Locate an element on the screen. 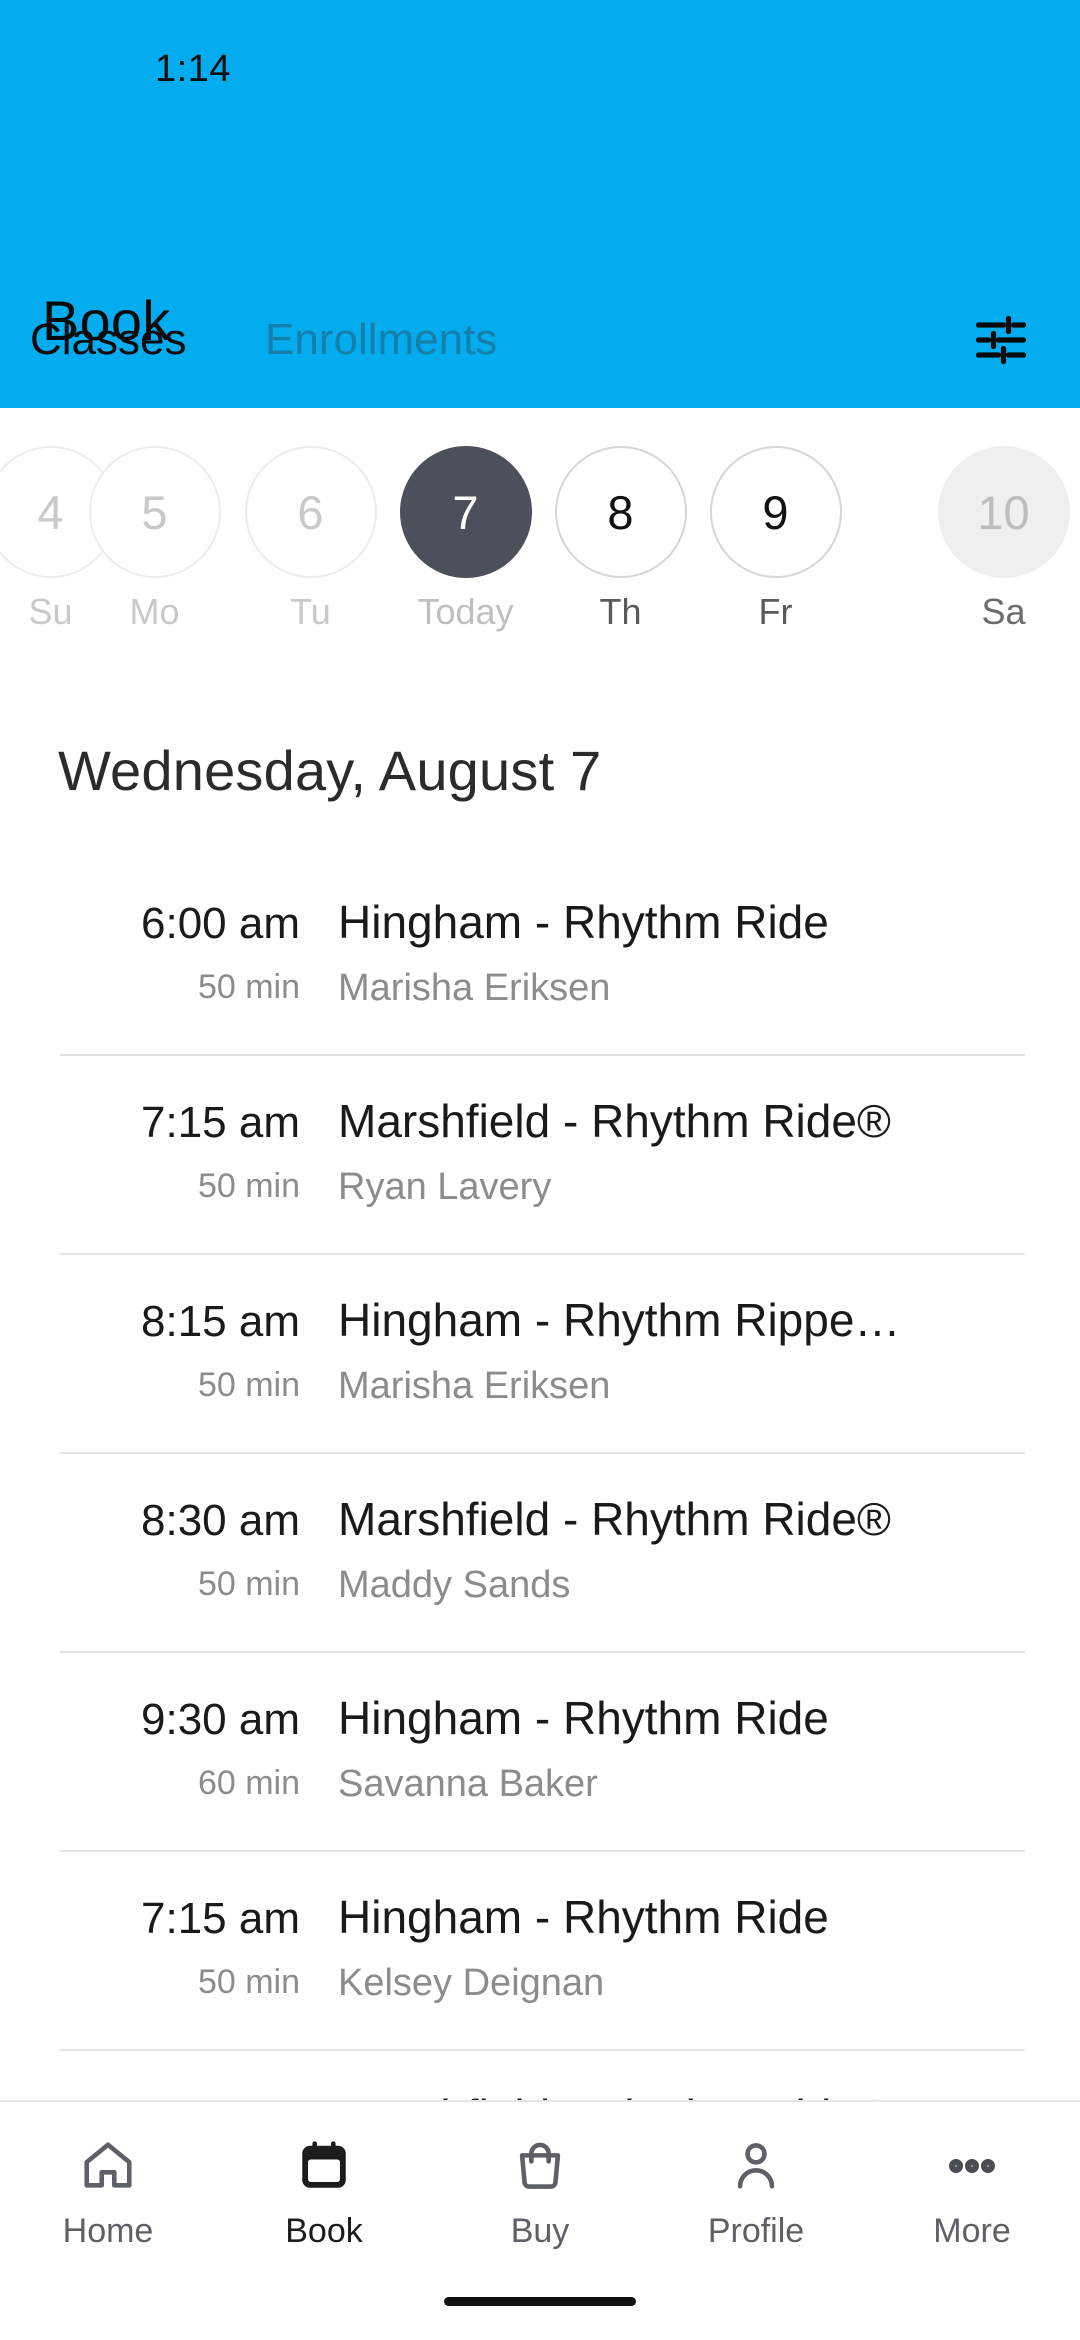 Image resolution: width=1080 pixels, height=2340 pixels. date-selector-strip: 4 Su 5 Mo 6 Tu 7 Today 8 Th 9 Fr 10 Sa is located at coordinates (540, 543).